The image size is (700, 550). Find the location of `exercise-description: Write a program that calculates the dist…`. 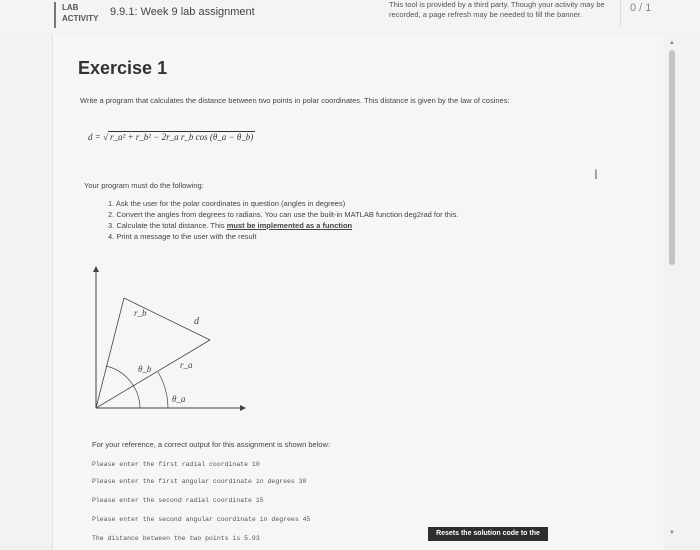

exercise-description: Write a program that calculates the dist… is located at coordinates (295, 100).